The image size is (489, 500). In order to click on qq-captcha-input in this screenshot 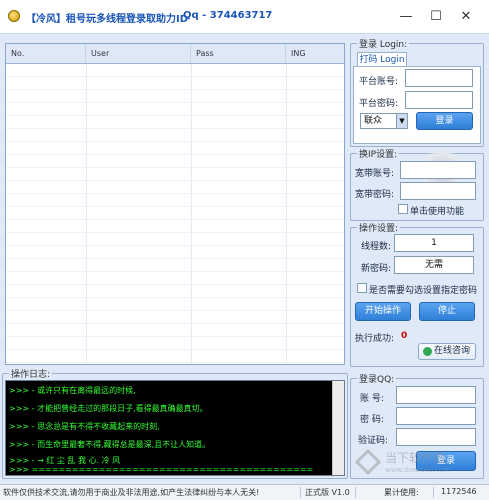, I will do `click(436, 437)`.